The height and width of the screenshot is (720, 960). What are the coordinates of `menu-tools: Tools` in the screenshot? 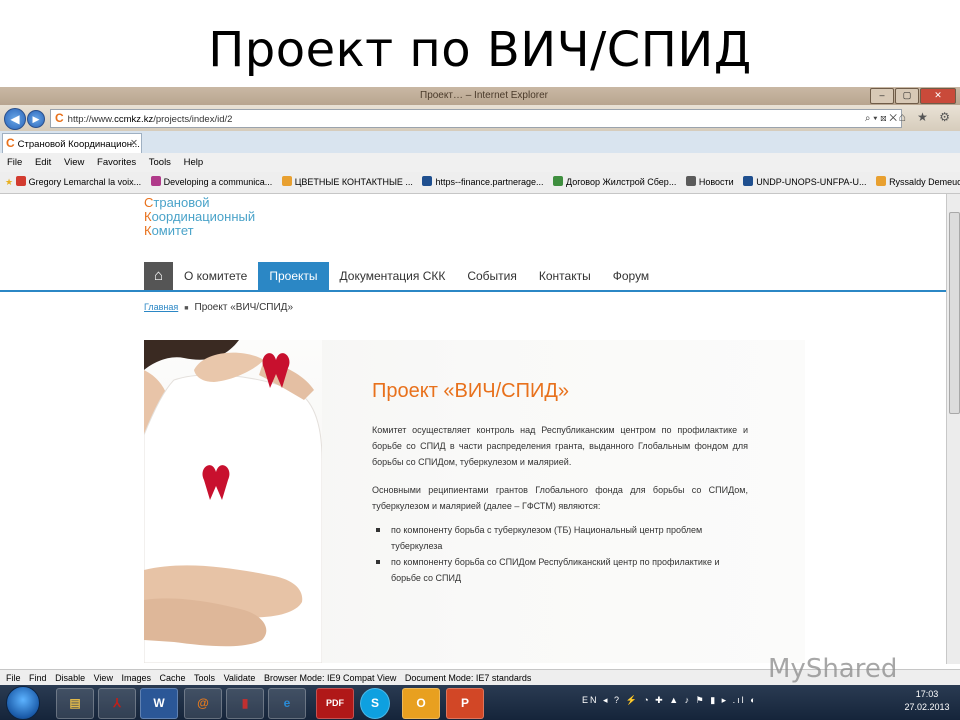 It's located at (160, 162).